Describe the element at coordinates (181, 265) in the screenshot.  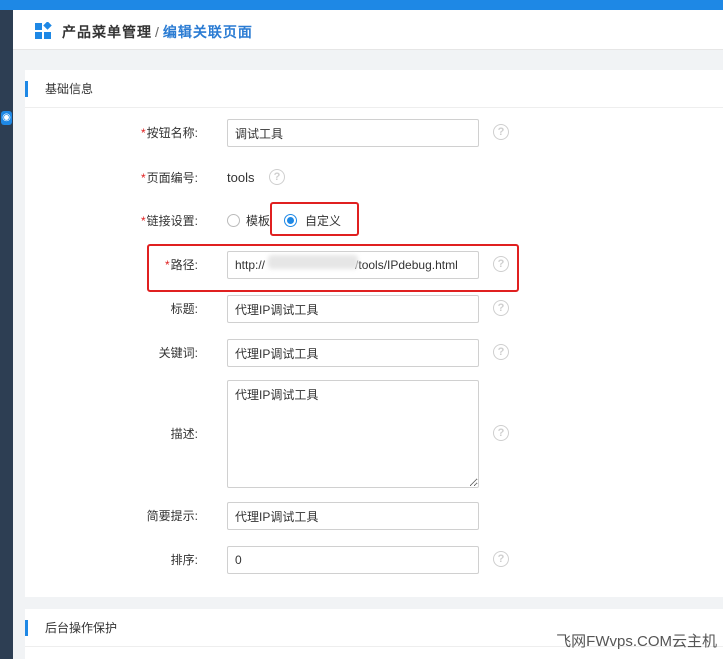
I see `path-label: *路径:` at that location.